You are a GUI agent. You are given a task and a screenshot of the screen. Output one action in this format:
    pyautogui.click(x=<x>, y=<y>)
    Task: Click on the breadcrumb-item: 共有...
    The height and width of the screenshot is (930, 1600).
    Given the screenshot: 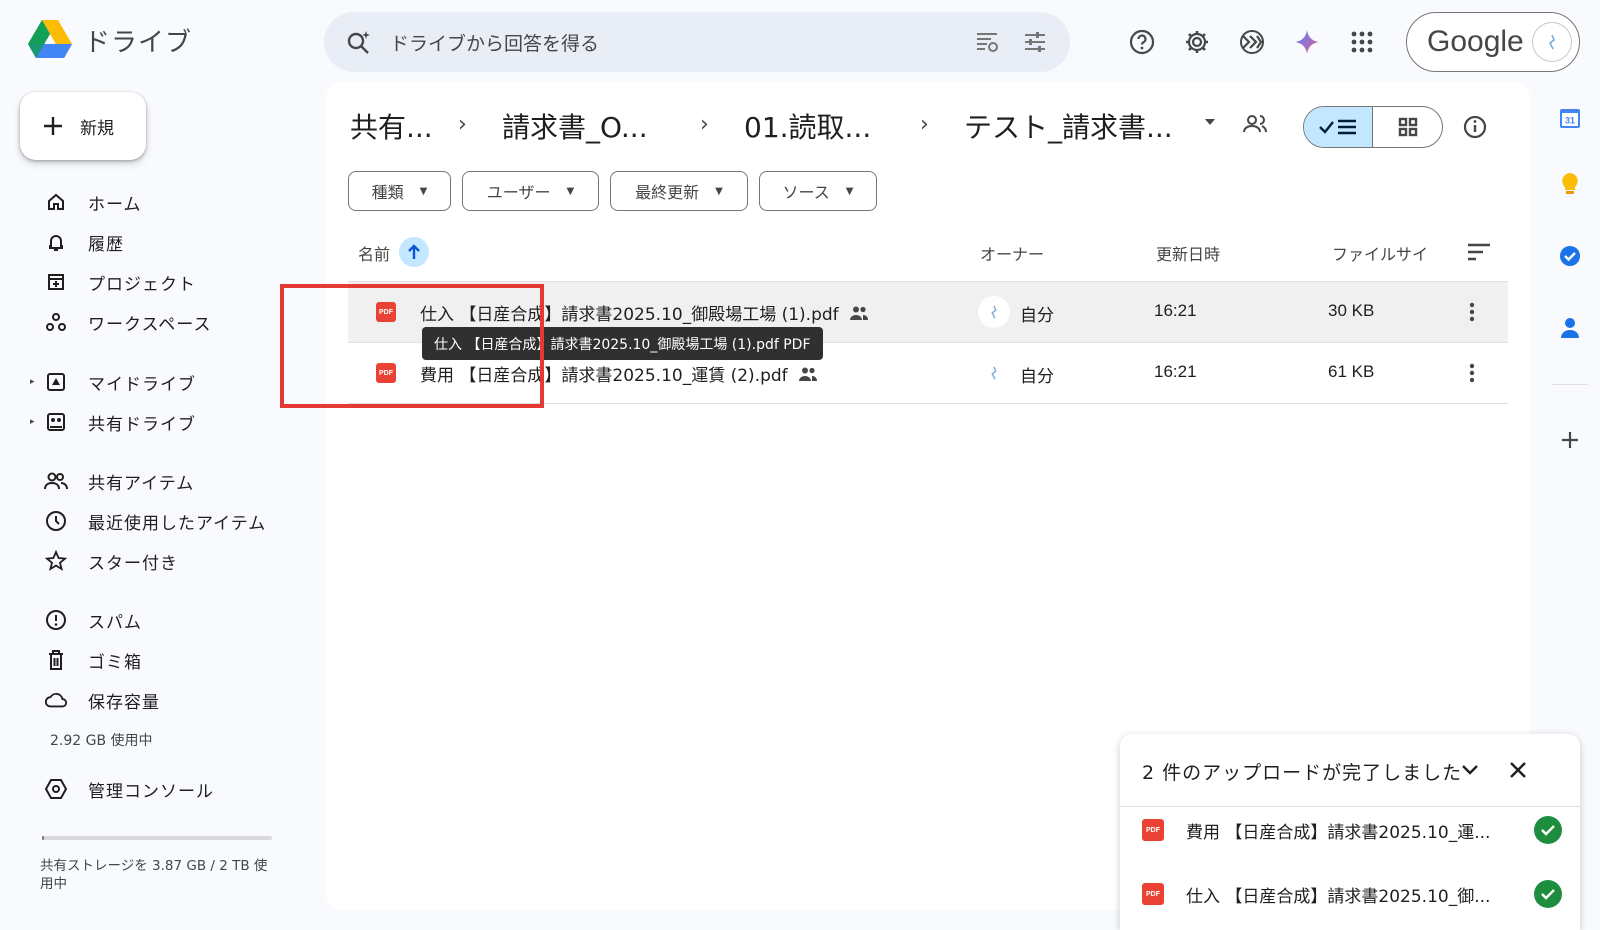 What is the action you would take?
    pyautogui.click(x=391, y=126)
    